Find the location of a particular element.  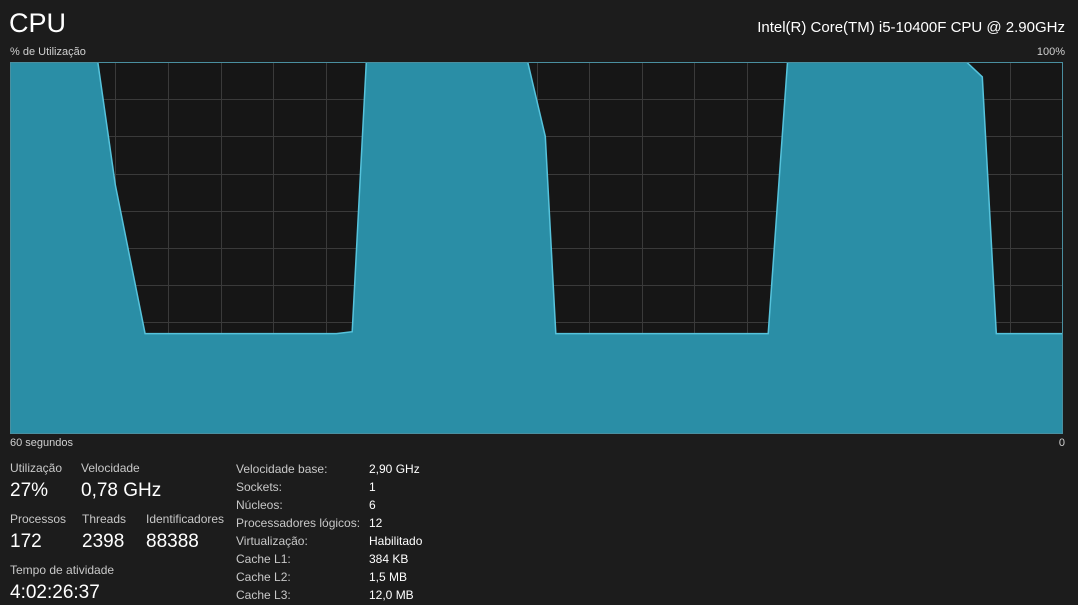

stat-handles-value: 88388 is located at coordinates (172, 541).